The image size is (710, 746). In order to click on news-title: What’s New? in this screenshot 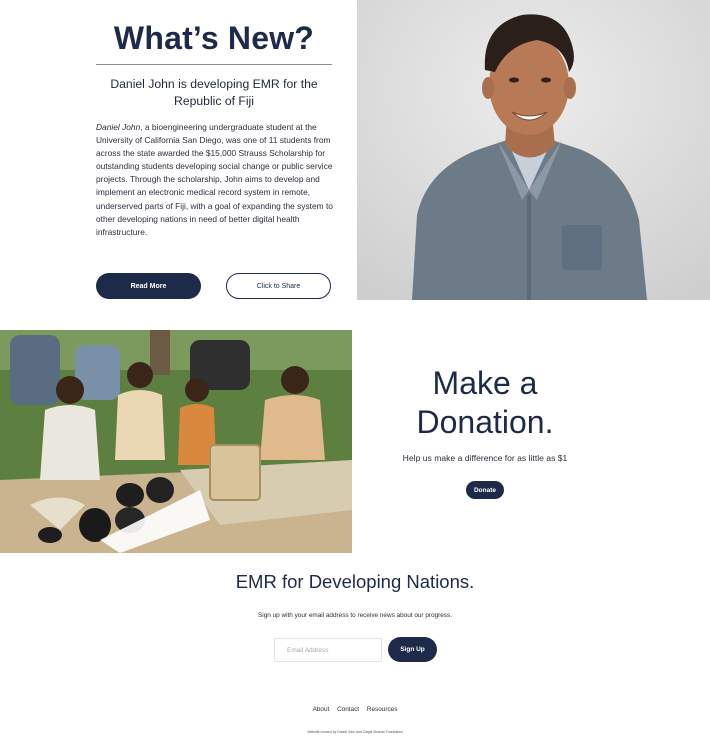, I will do `click(214, 38)`.